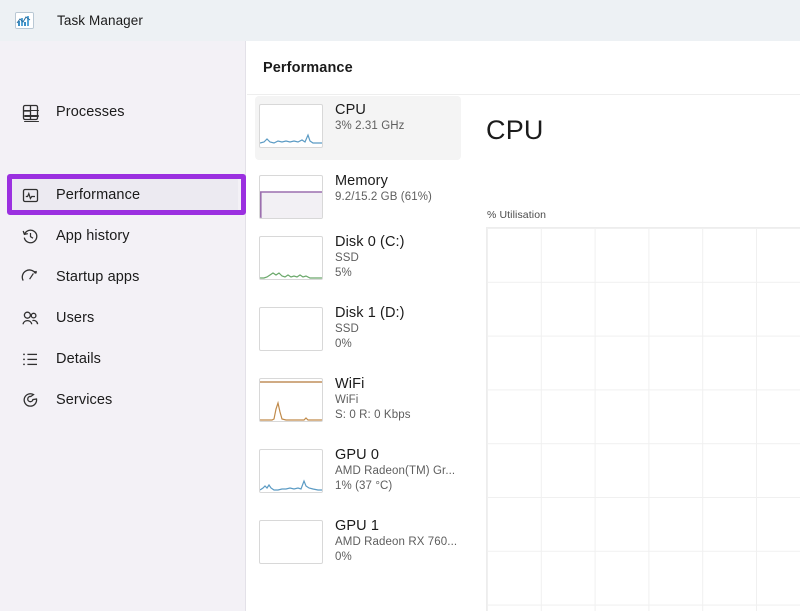 The width and height of the screenshot is (800, 611). Describe the element at coordinates (373, 415) in the screenshot. I see `resource-line2: S: 0 R: 0 Kbps` at that location.